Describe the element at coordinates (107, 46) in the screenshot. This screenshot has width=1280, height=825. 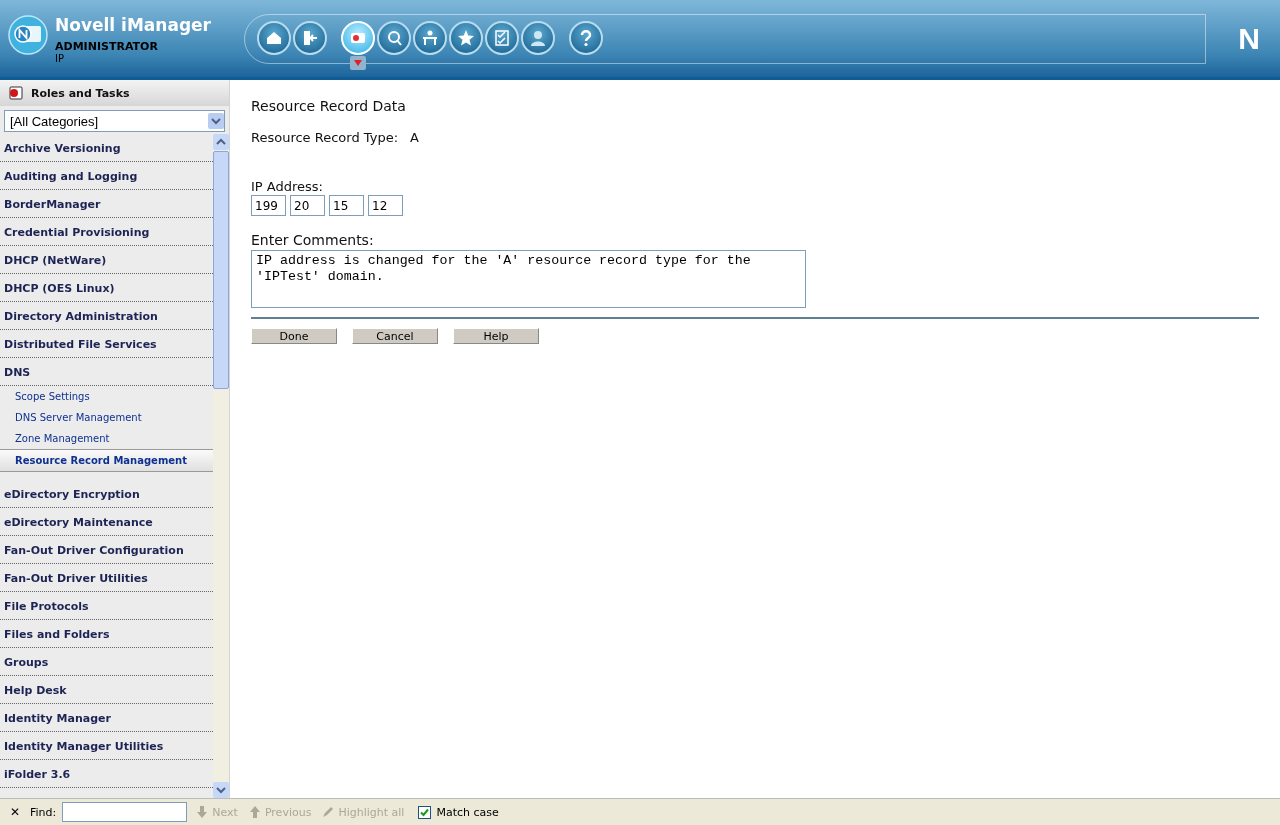
I see `user-name: ADMINISTRATOR` at that location.